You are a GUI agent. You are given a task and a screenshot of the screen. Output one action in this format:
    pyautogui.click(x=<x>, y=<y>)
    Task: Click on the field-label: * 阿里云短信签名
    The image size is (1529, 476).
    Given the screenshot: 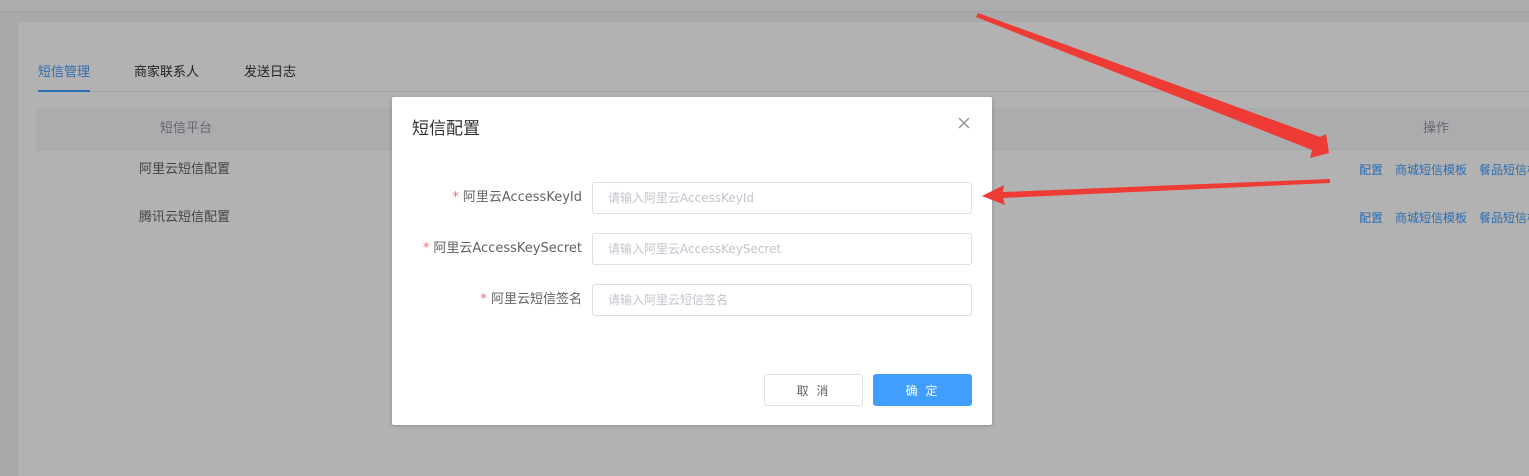 What is the action you would take?
    pyautogui.click(x=531, y=300)
    